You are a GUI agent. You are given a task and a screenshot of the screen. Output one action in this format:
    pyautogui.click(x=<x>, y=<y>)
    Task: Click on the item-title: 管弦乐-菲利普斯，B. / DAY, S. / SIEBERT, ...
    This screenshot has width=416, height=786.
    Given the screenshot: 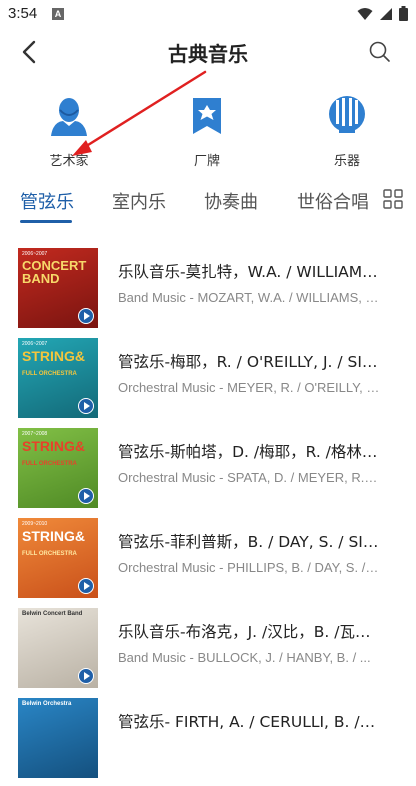 What is the action you would take?
    pyautogui.click(x=249, y=542)
    